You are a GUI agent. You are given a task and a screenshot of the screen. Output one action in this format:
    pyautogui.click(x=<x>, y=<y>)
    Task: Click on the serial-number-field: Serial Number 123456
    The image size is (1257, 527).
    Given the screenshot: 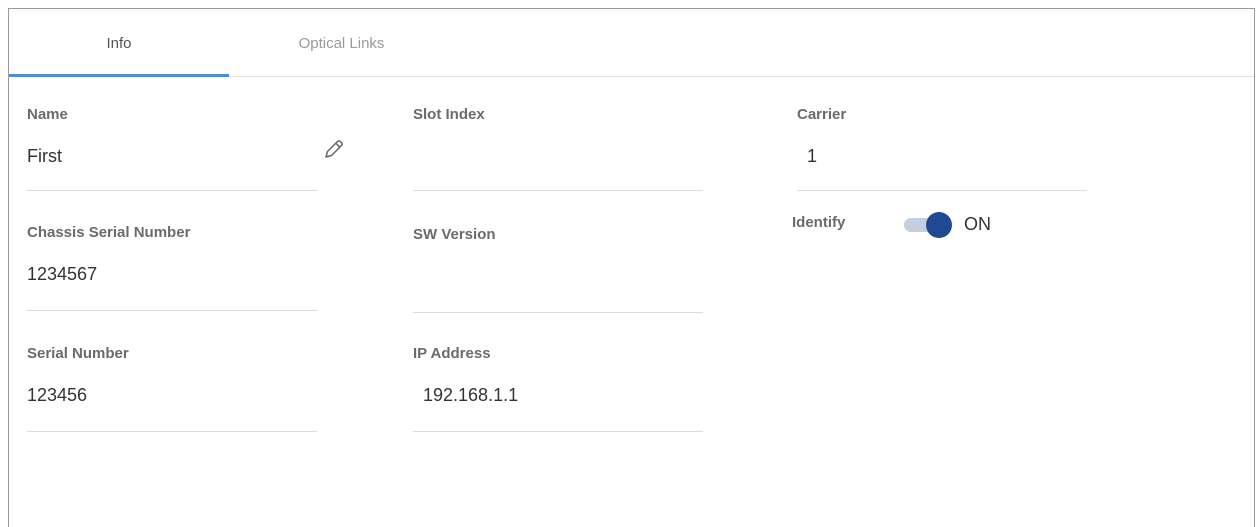 What is the action you would take?
    pyautogui.click(x=172, y=389)
    